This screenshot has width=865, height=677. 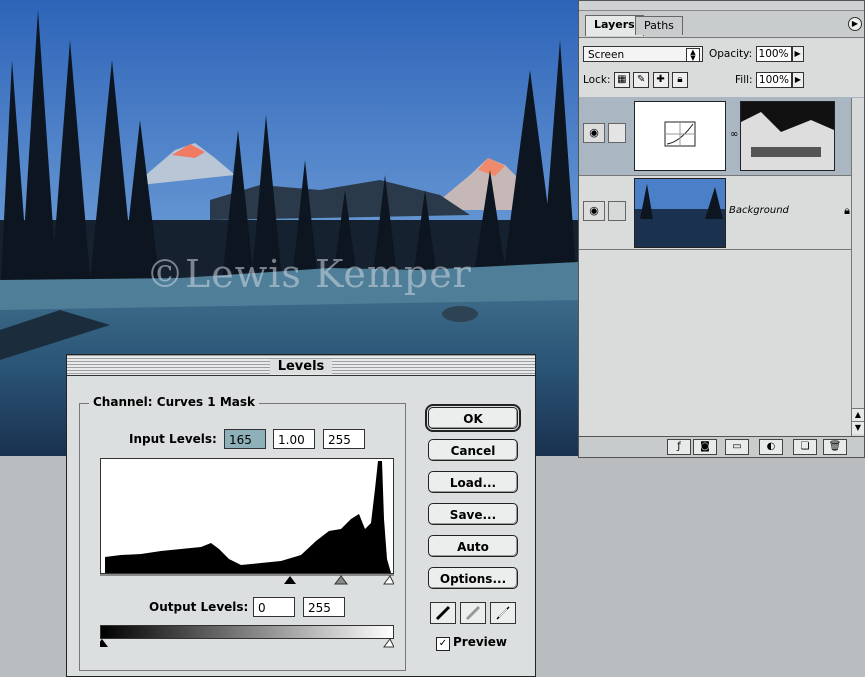 I want to click on levels-title: Levels, so click(x=301, y=366).